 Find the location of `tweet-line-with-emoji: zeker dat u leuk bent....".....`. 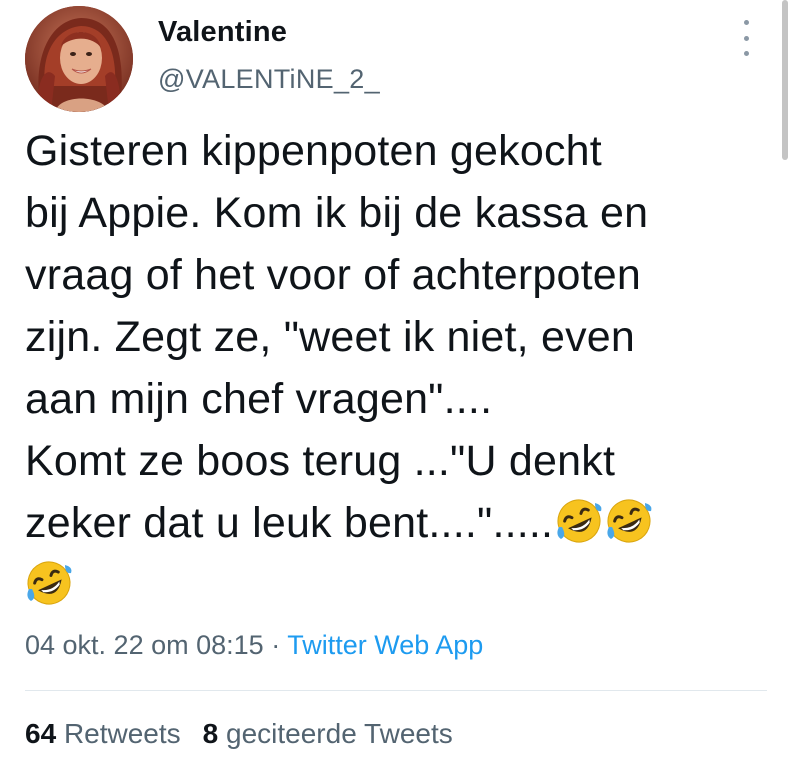

tweet-line-with-emoji: zeker dat u leuk bent...."..... is located at coordinates (400, 523).